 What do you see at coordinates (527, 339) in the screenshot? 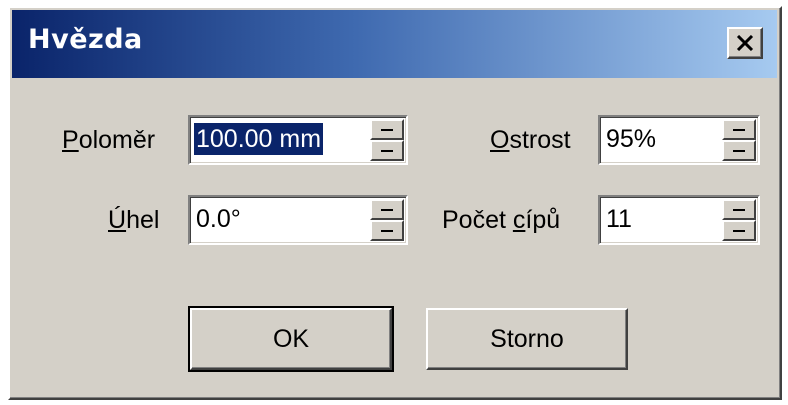
I see `cancel-button: Storno` at bounding box center [527, 339].